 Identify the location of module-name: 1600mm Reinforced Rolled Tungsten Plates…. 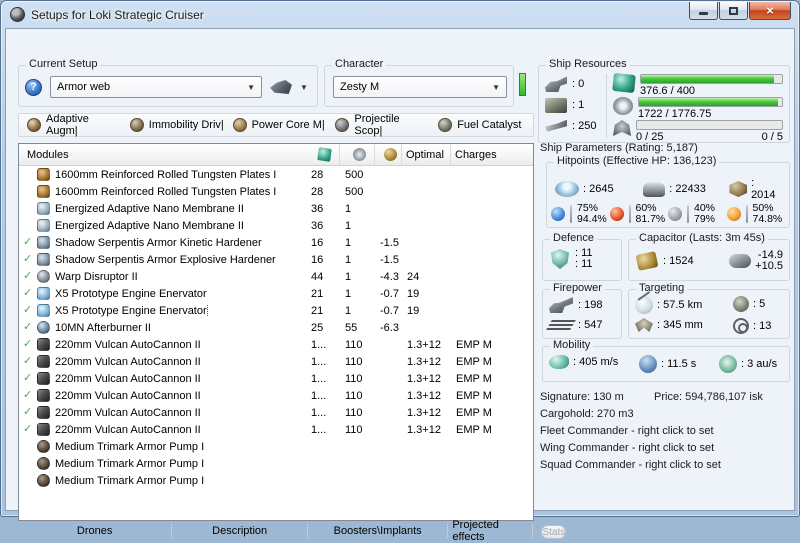
(166, 191).